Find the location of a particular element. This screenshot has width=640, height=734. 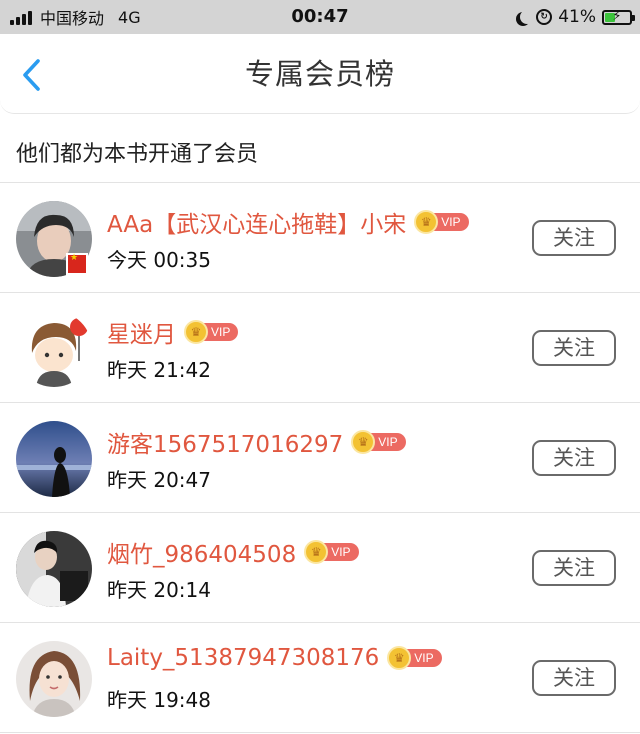

member-row: Laity_51387947308176 ♛ VIP 昨天 19:48 关注 is located at coordinates (320, 678).